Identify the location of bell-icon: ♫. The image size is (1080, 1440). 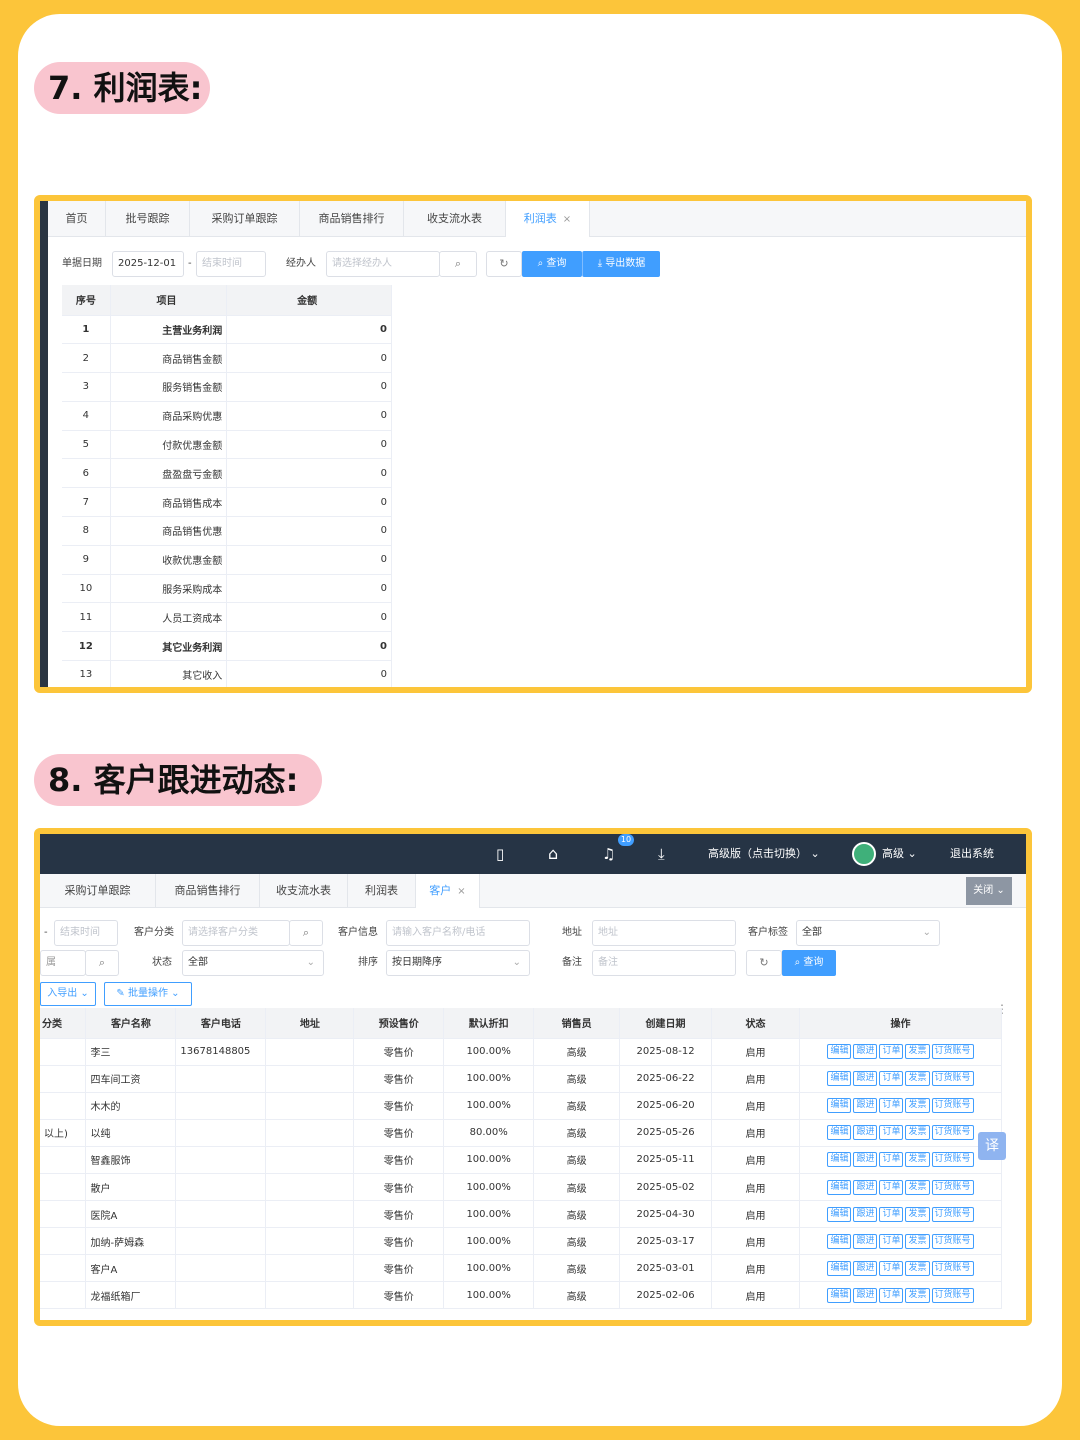
(608, 854).